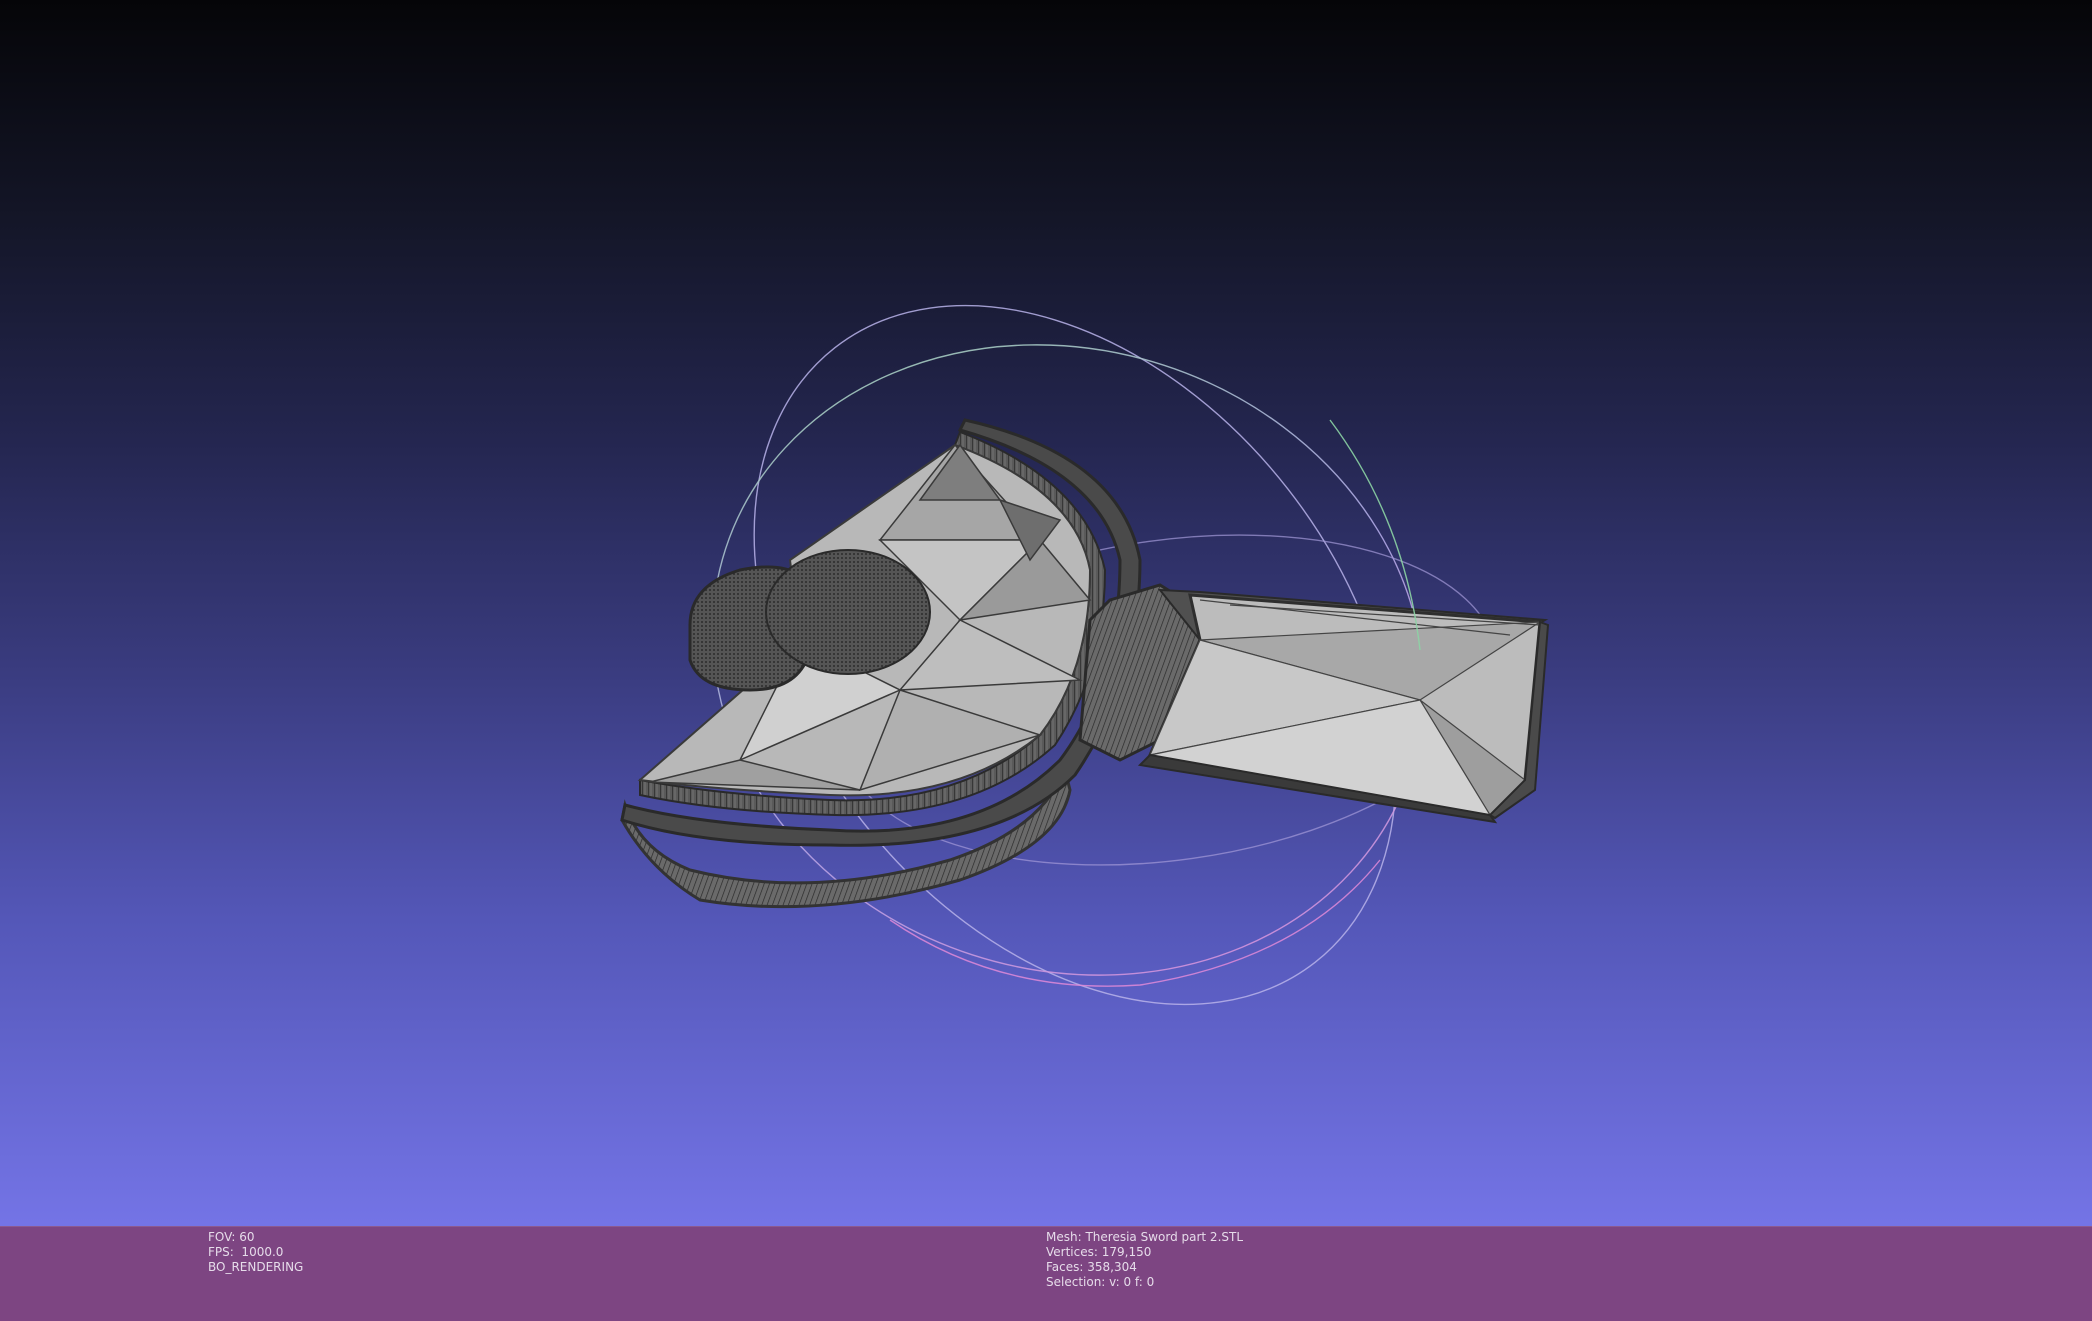 This screenshot has width=2092, height=1321. I want to click on vertices-readout: Vertices: 179,150, so click(1099, 1252).